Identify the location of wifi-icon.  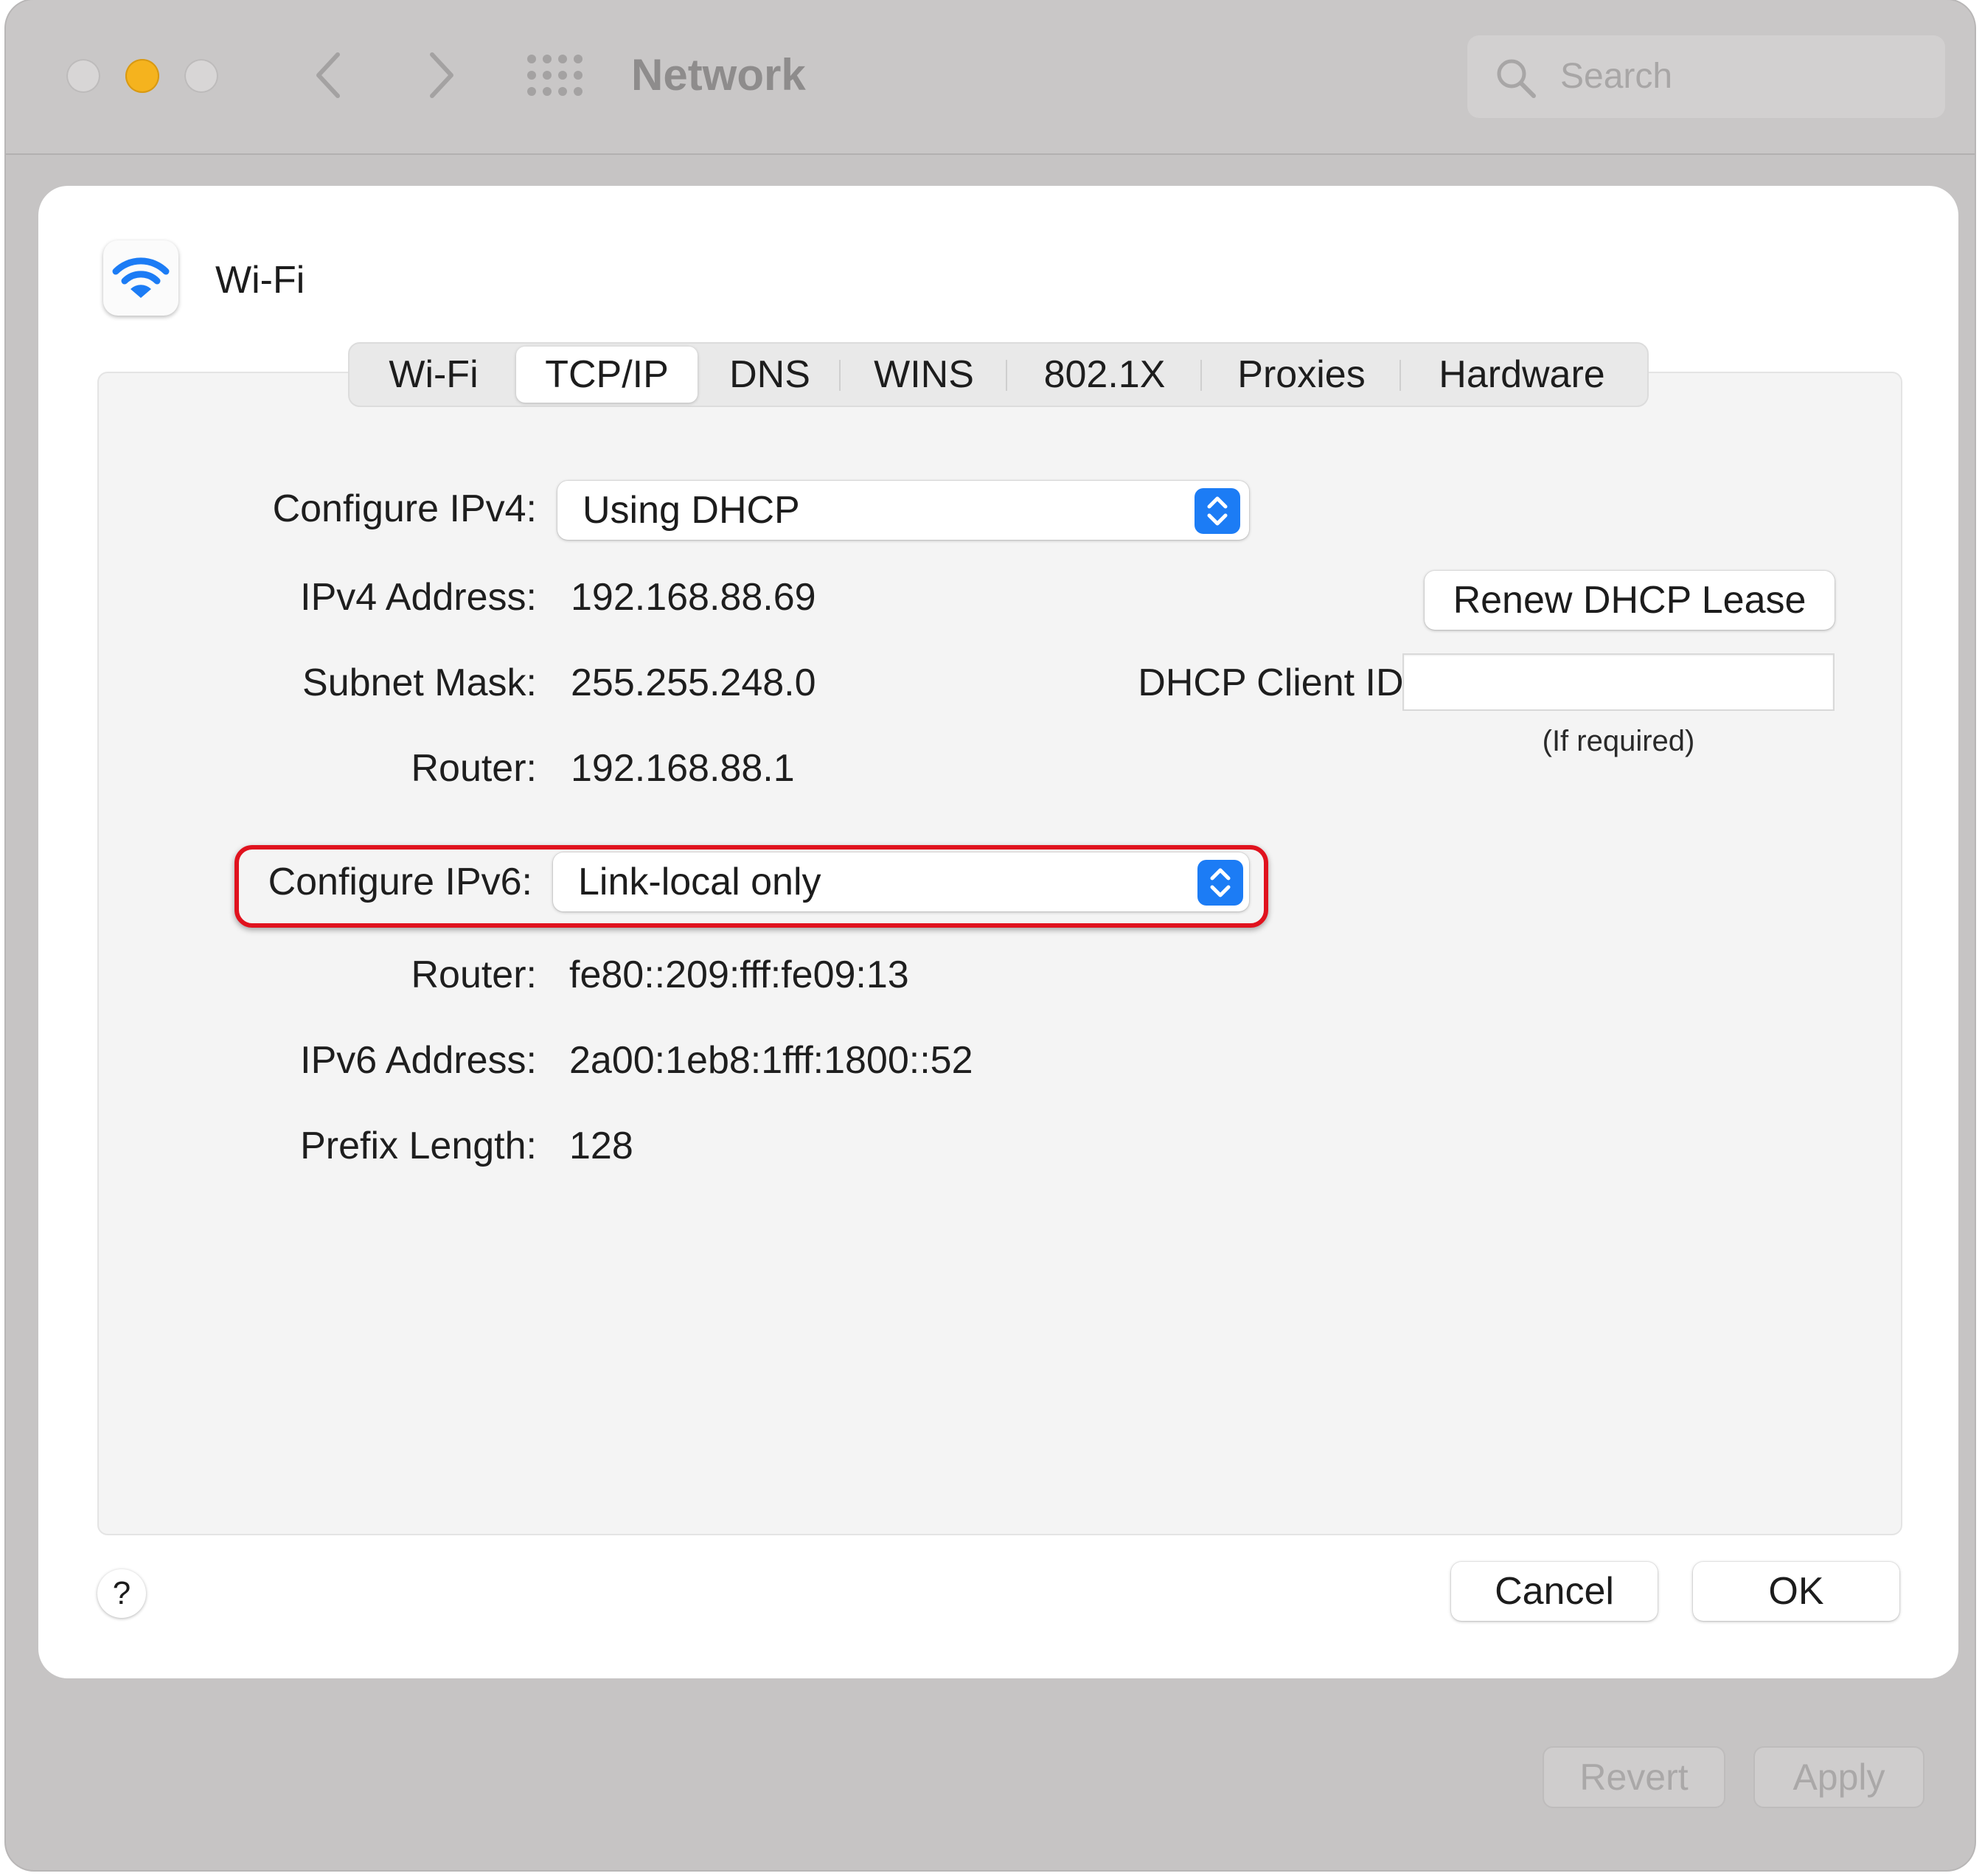
(141, 277).